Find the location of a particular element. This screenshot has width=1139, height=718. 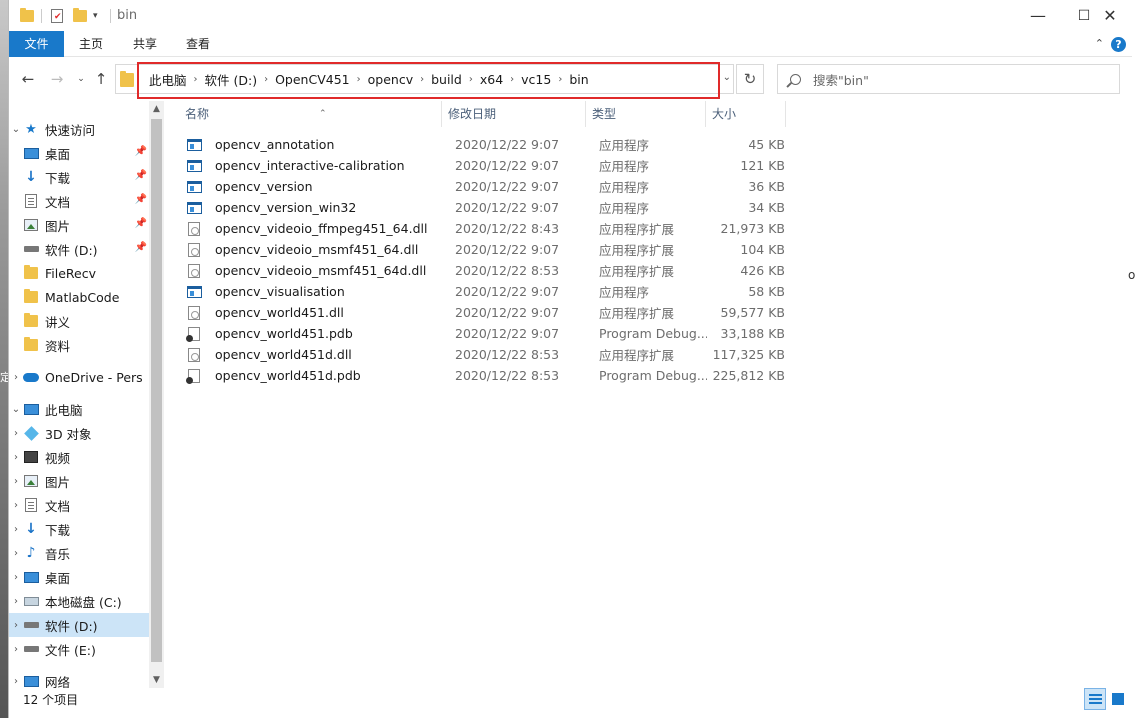

breadcrumb-drive-d: 软件 (D:) is located at coordinates (231, 79).